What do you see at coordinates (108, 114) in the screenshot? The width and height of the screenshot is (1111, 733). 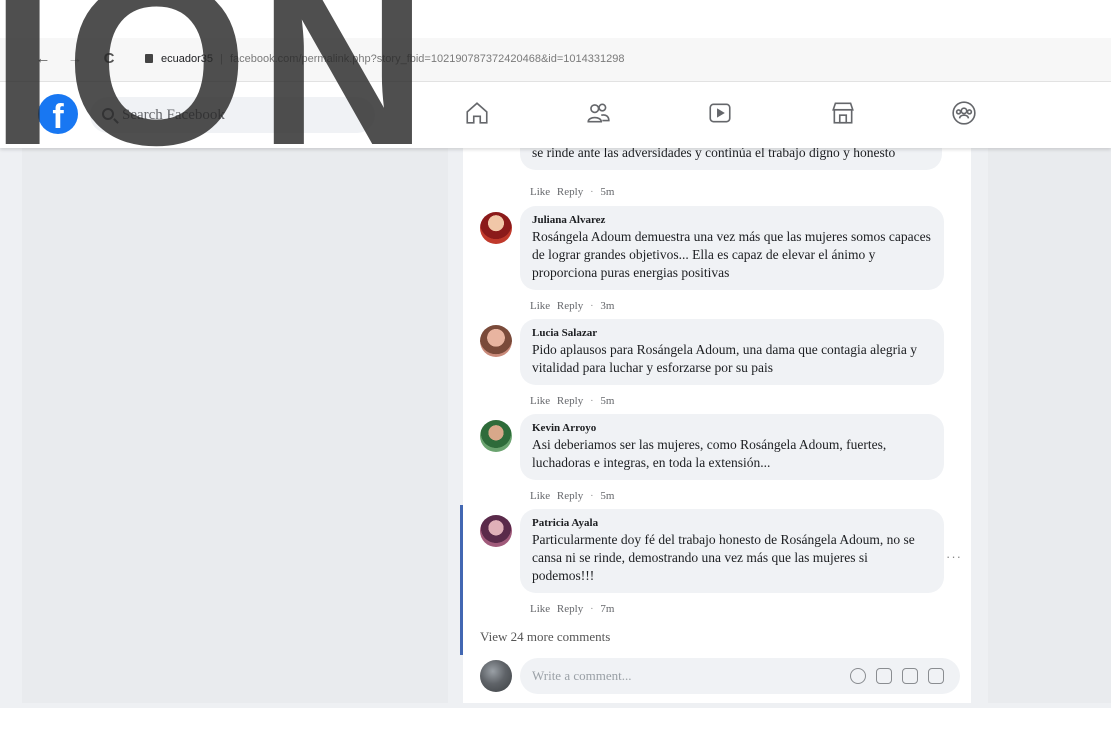 I see `search-icon` at bounding box center [108, 114].